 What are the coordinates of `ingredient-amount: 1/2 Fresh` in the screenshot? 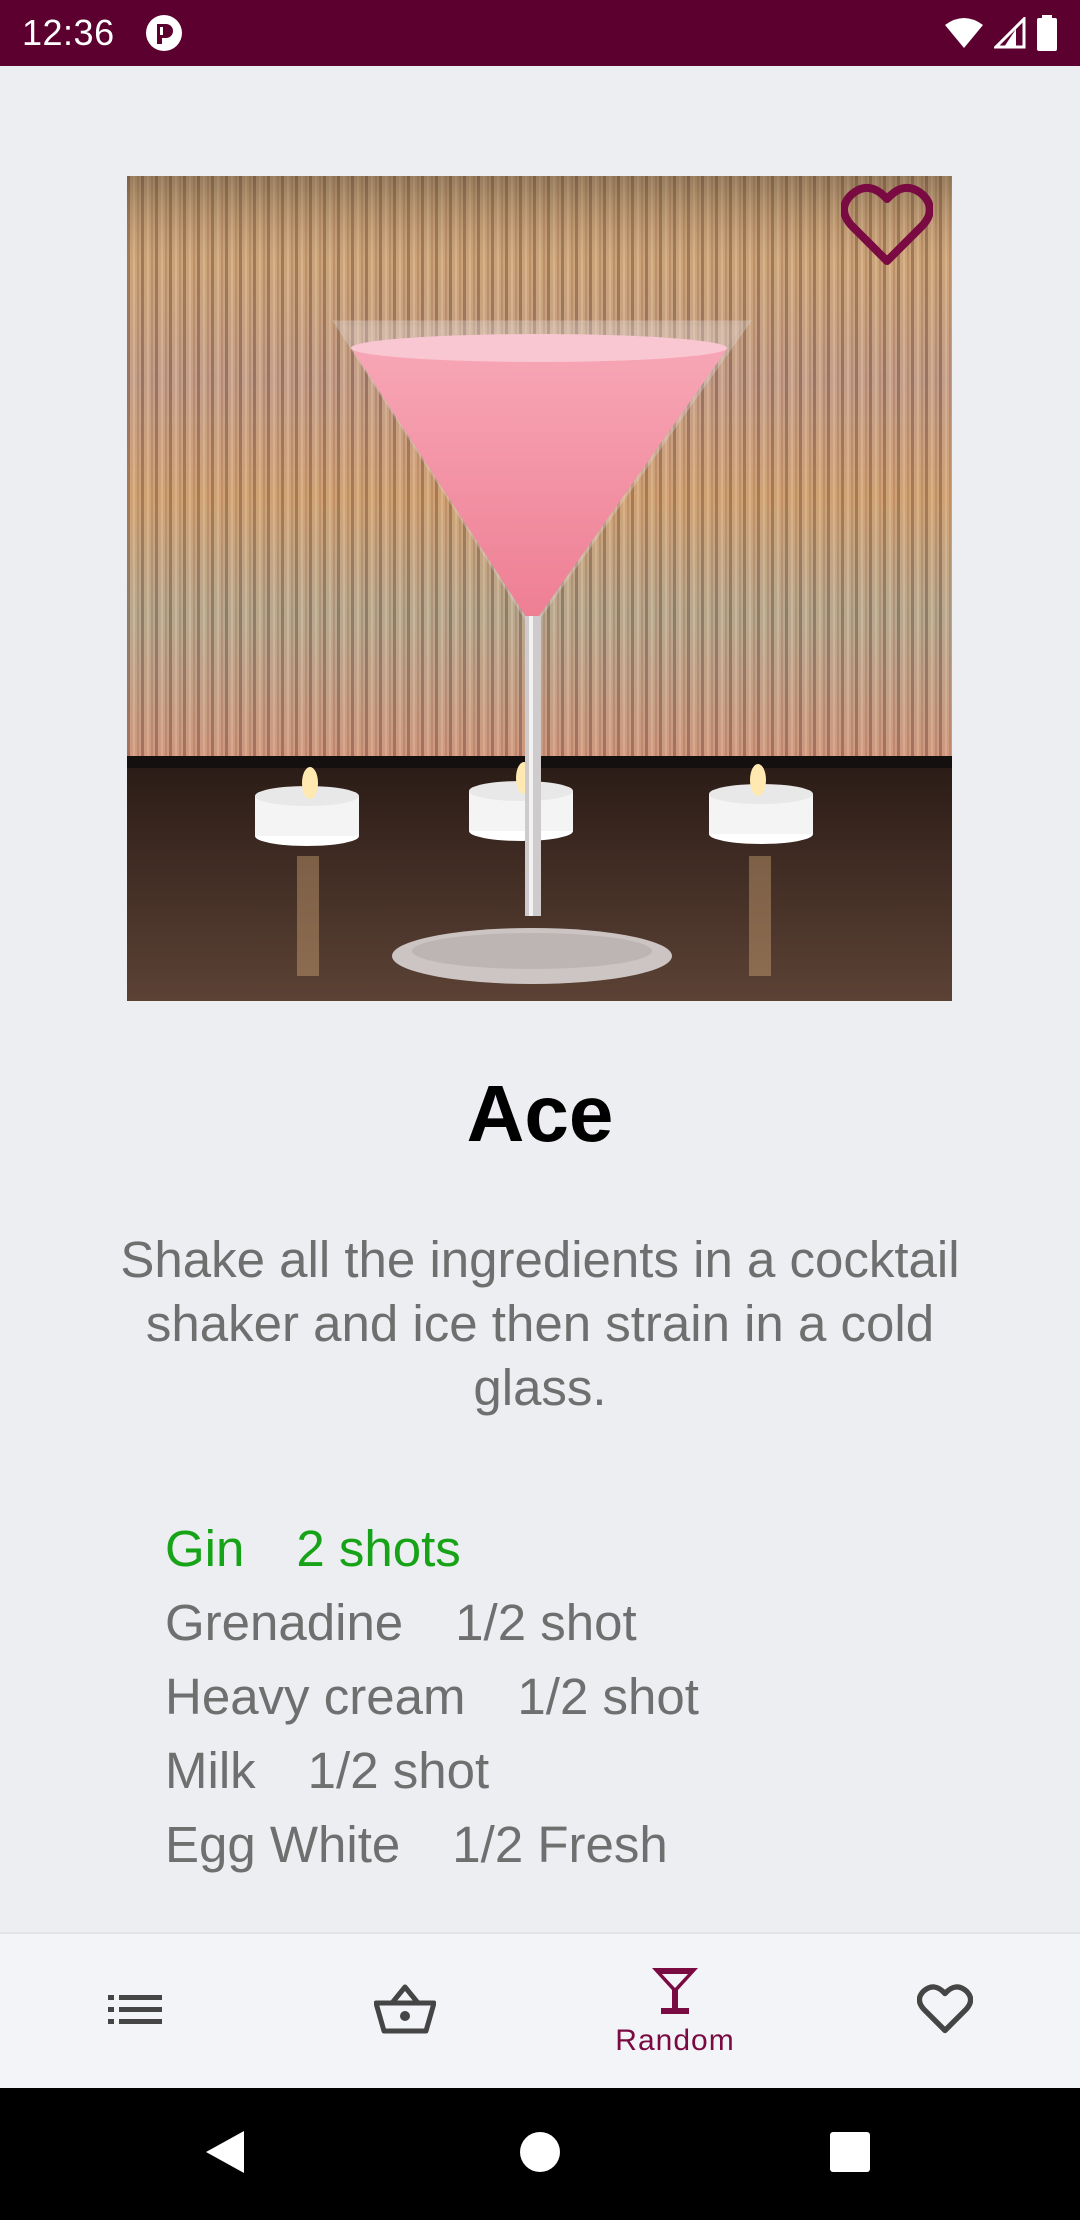 It's located at (560, 1844).